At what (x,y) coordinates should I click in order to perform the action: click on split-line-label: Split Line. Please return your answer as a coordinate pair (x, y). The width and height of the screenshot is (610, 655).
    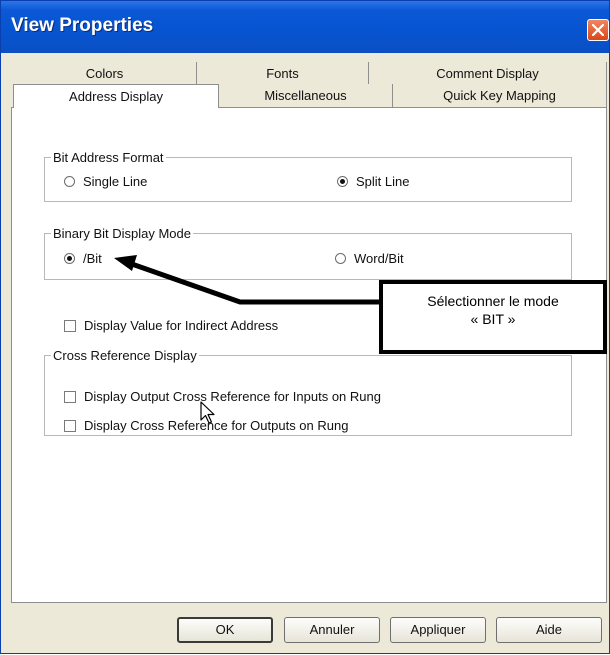
    Looking at the image, I should click on (383, 181).